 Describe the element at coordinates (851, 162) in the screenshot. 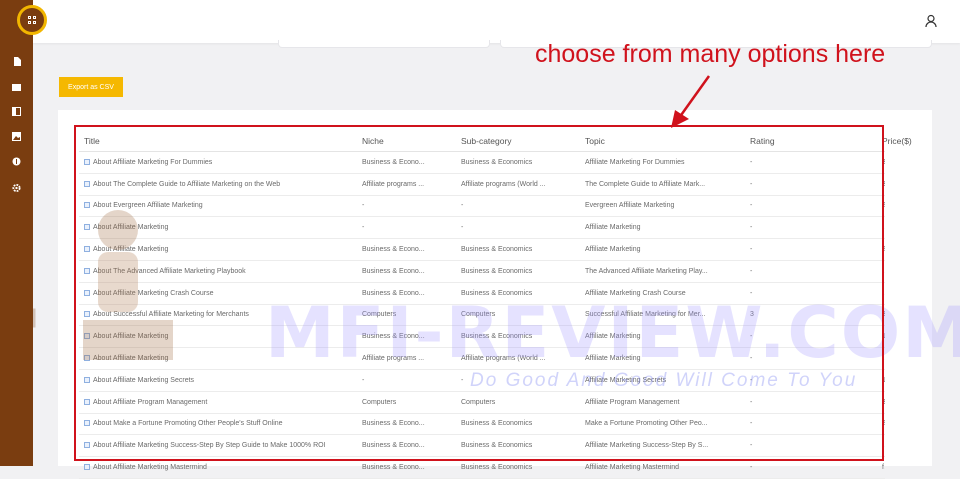

I see `price-cell: 30` at that location.